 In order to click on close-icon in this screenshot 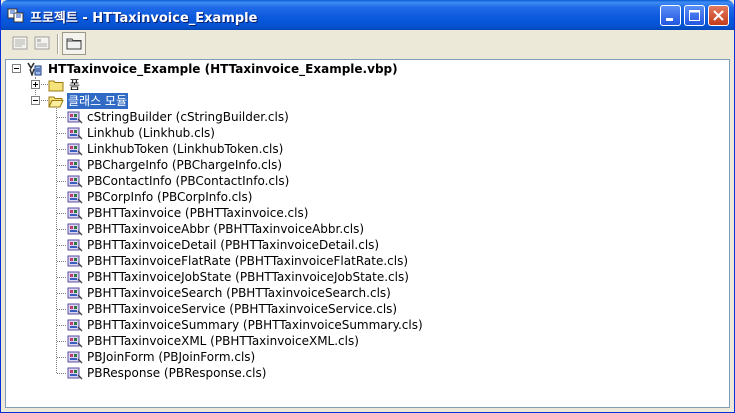, I will do `click(718, 15)`.